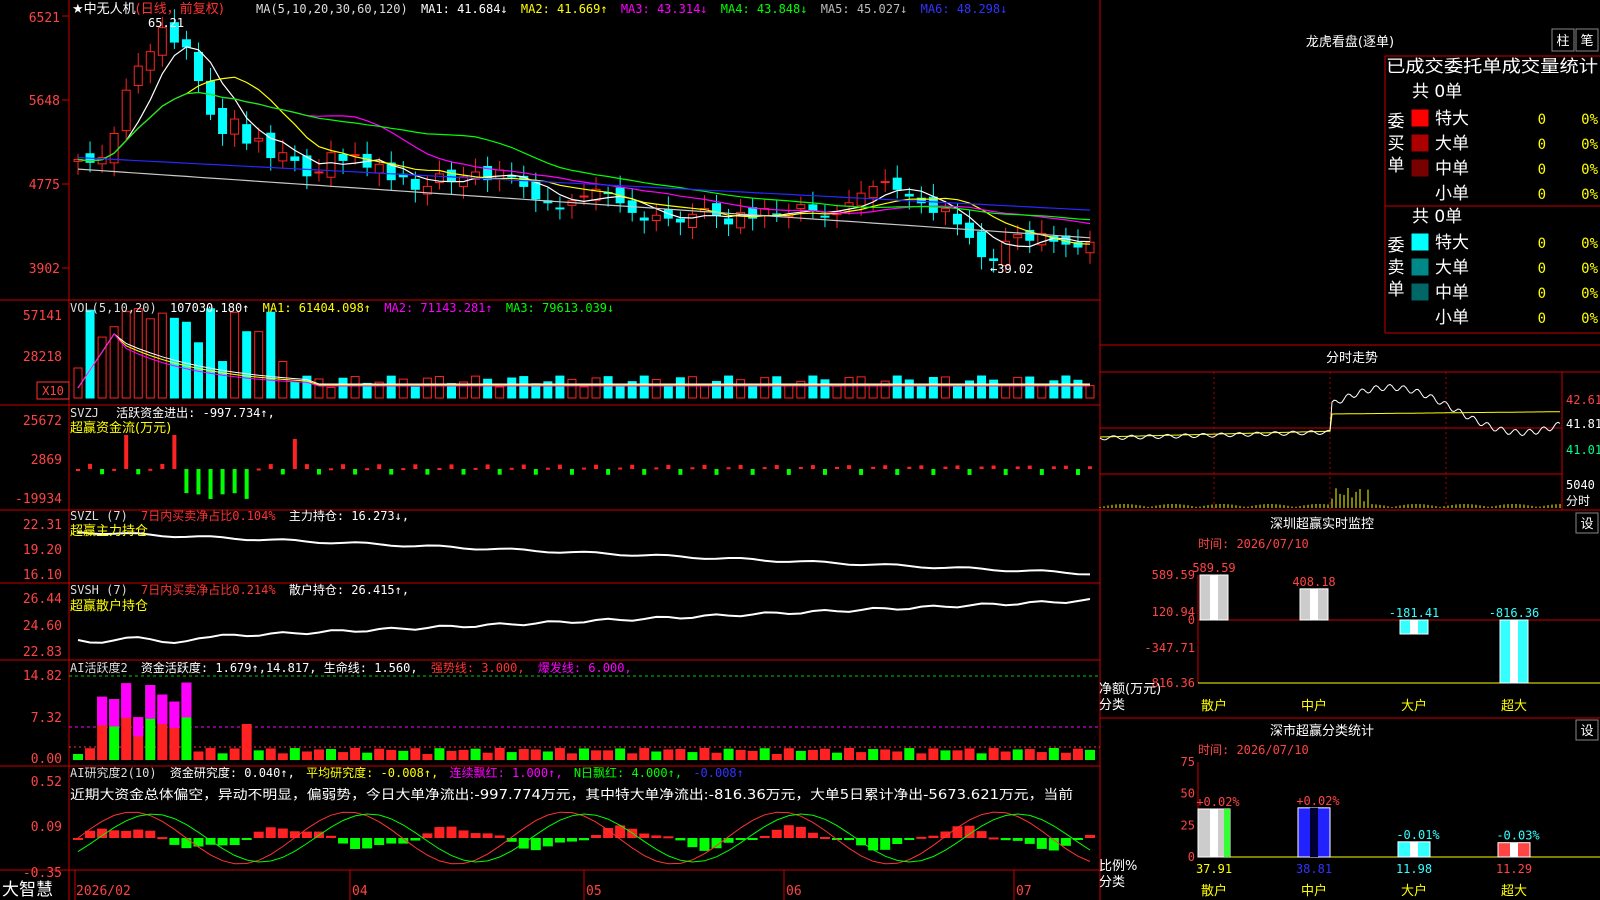 The image size is (1600, 900). What do you see at coordinates (584, 717) in the screenshot?
I see `ai-activity-bars` at bounding box center [584, 717].